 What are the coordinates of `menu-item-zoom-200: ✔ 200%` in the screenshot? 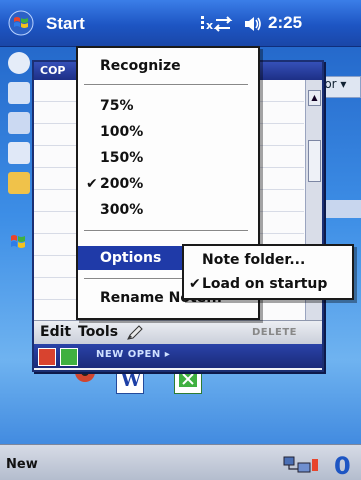 It's located at (166, 184).